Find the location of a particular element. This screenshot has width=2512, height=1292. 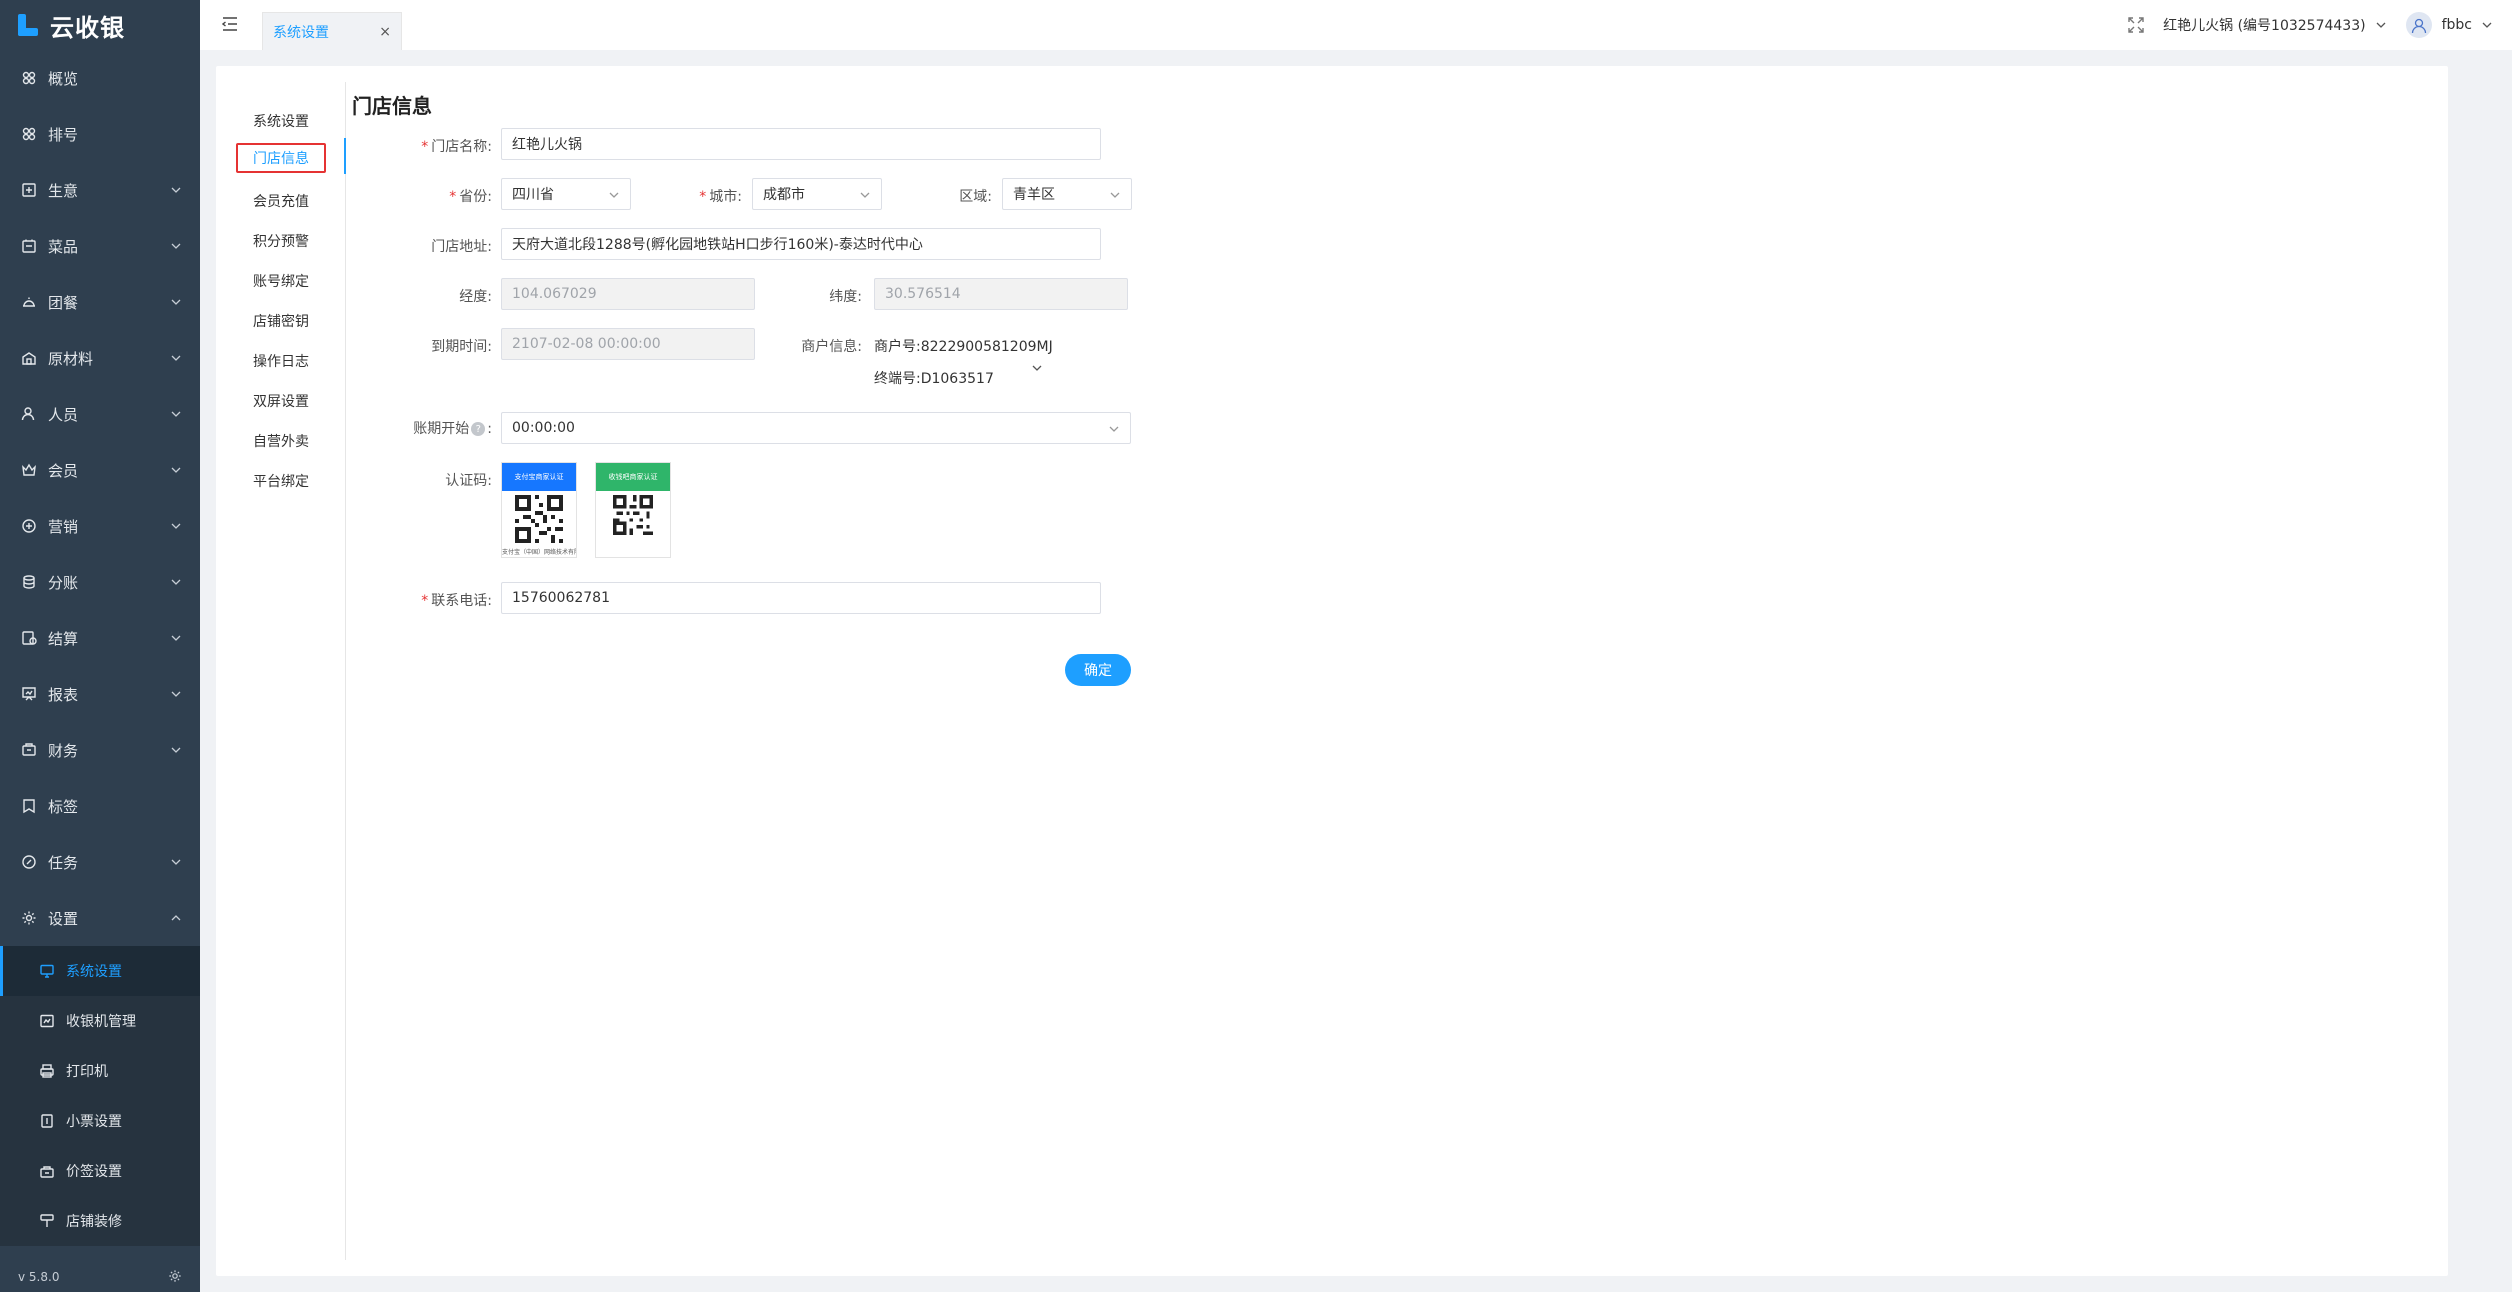

subnav-item-self-delivery: 自营外卖 is located at coordinates (281, 441).